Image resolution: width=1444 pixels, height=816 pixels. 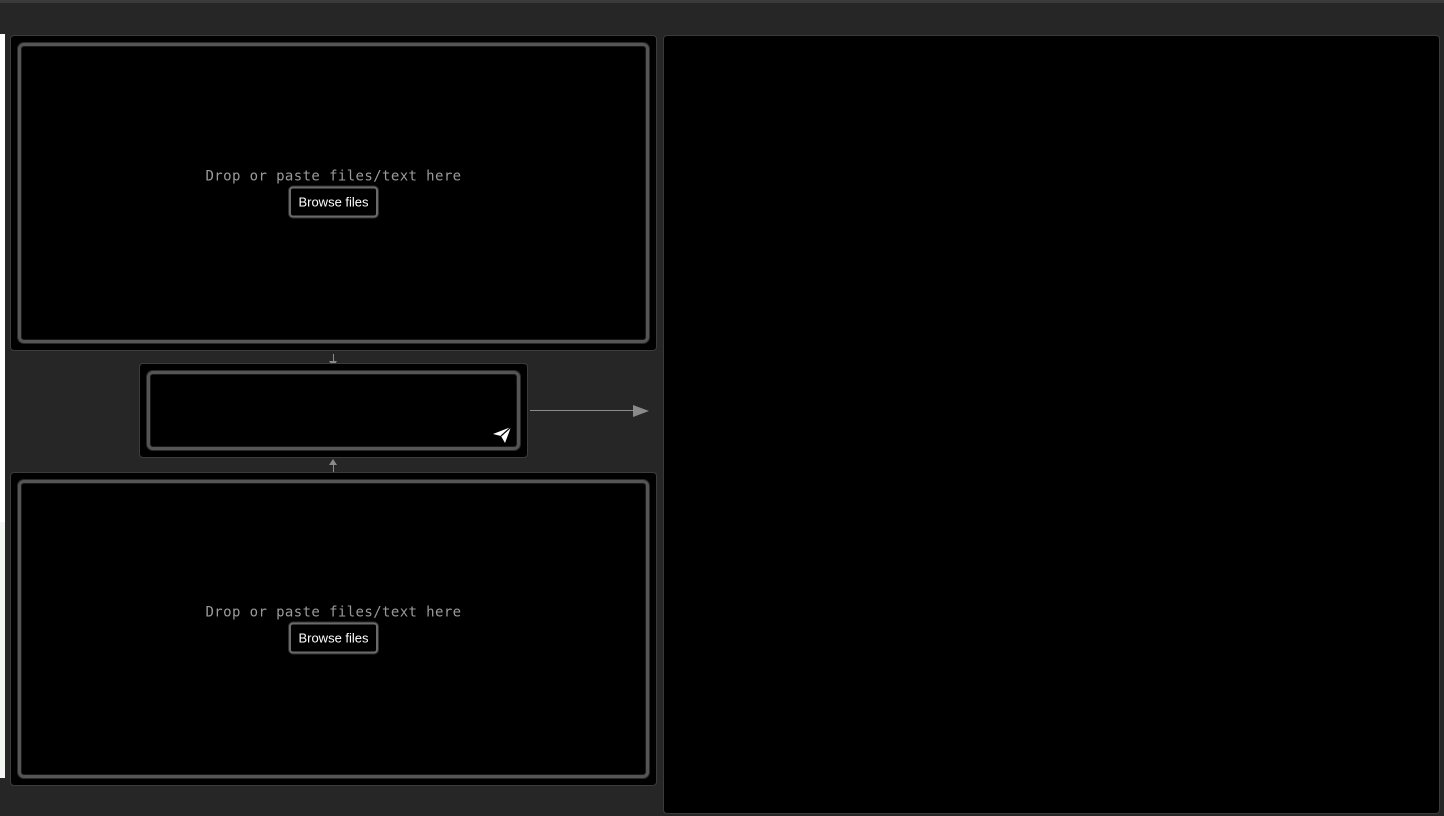 I want to click on right-arrow-line, so click(x=582, y=410).